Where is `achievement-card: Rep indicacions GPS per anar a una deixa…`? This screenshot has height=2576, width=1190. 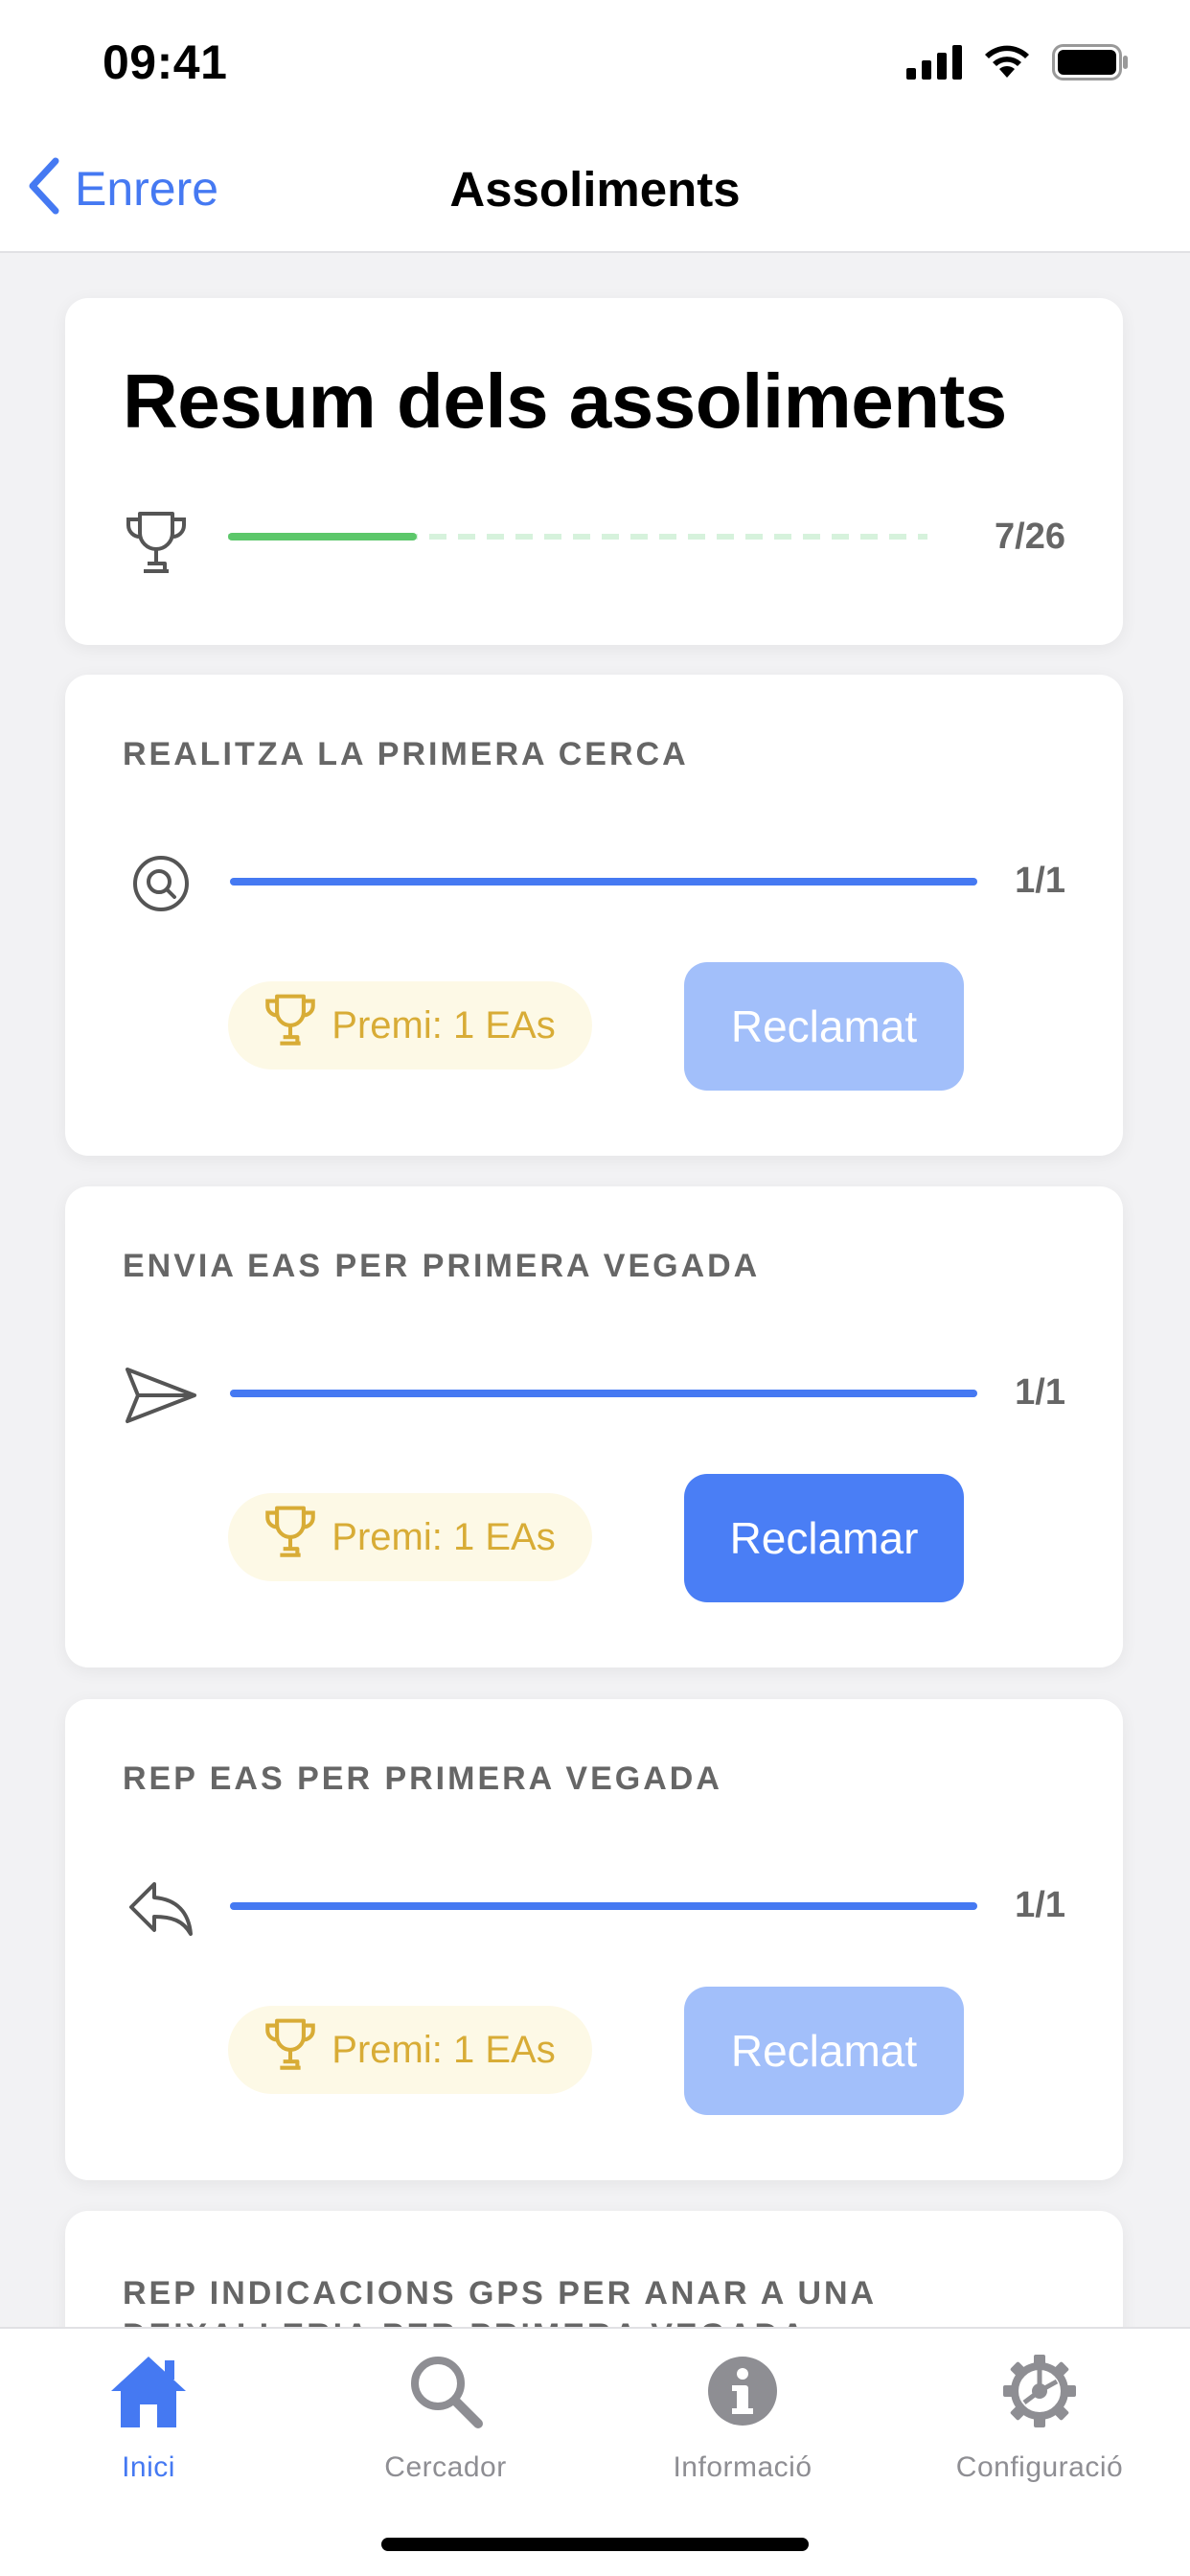 achievement-card: Rep indicacions GPS per anar a una deixa… is located at coordinates (594, 2269).